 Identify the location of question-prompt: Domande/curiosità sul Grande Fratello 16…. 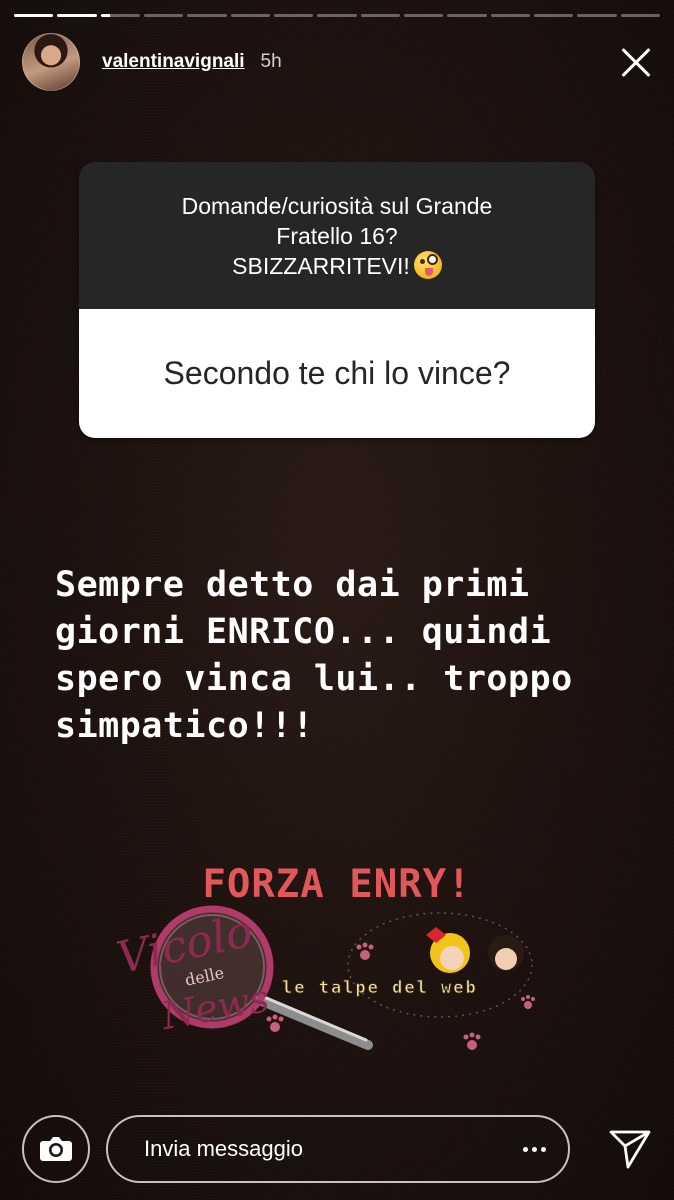
(337, 235).